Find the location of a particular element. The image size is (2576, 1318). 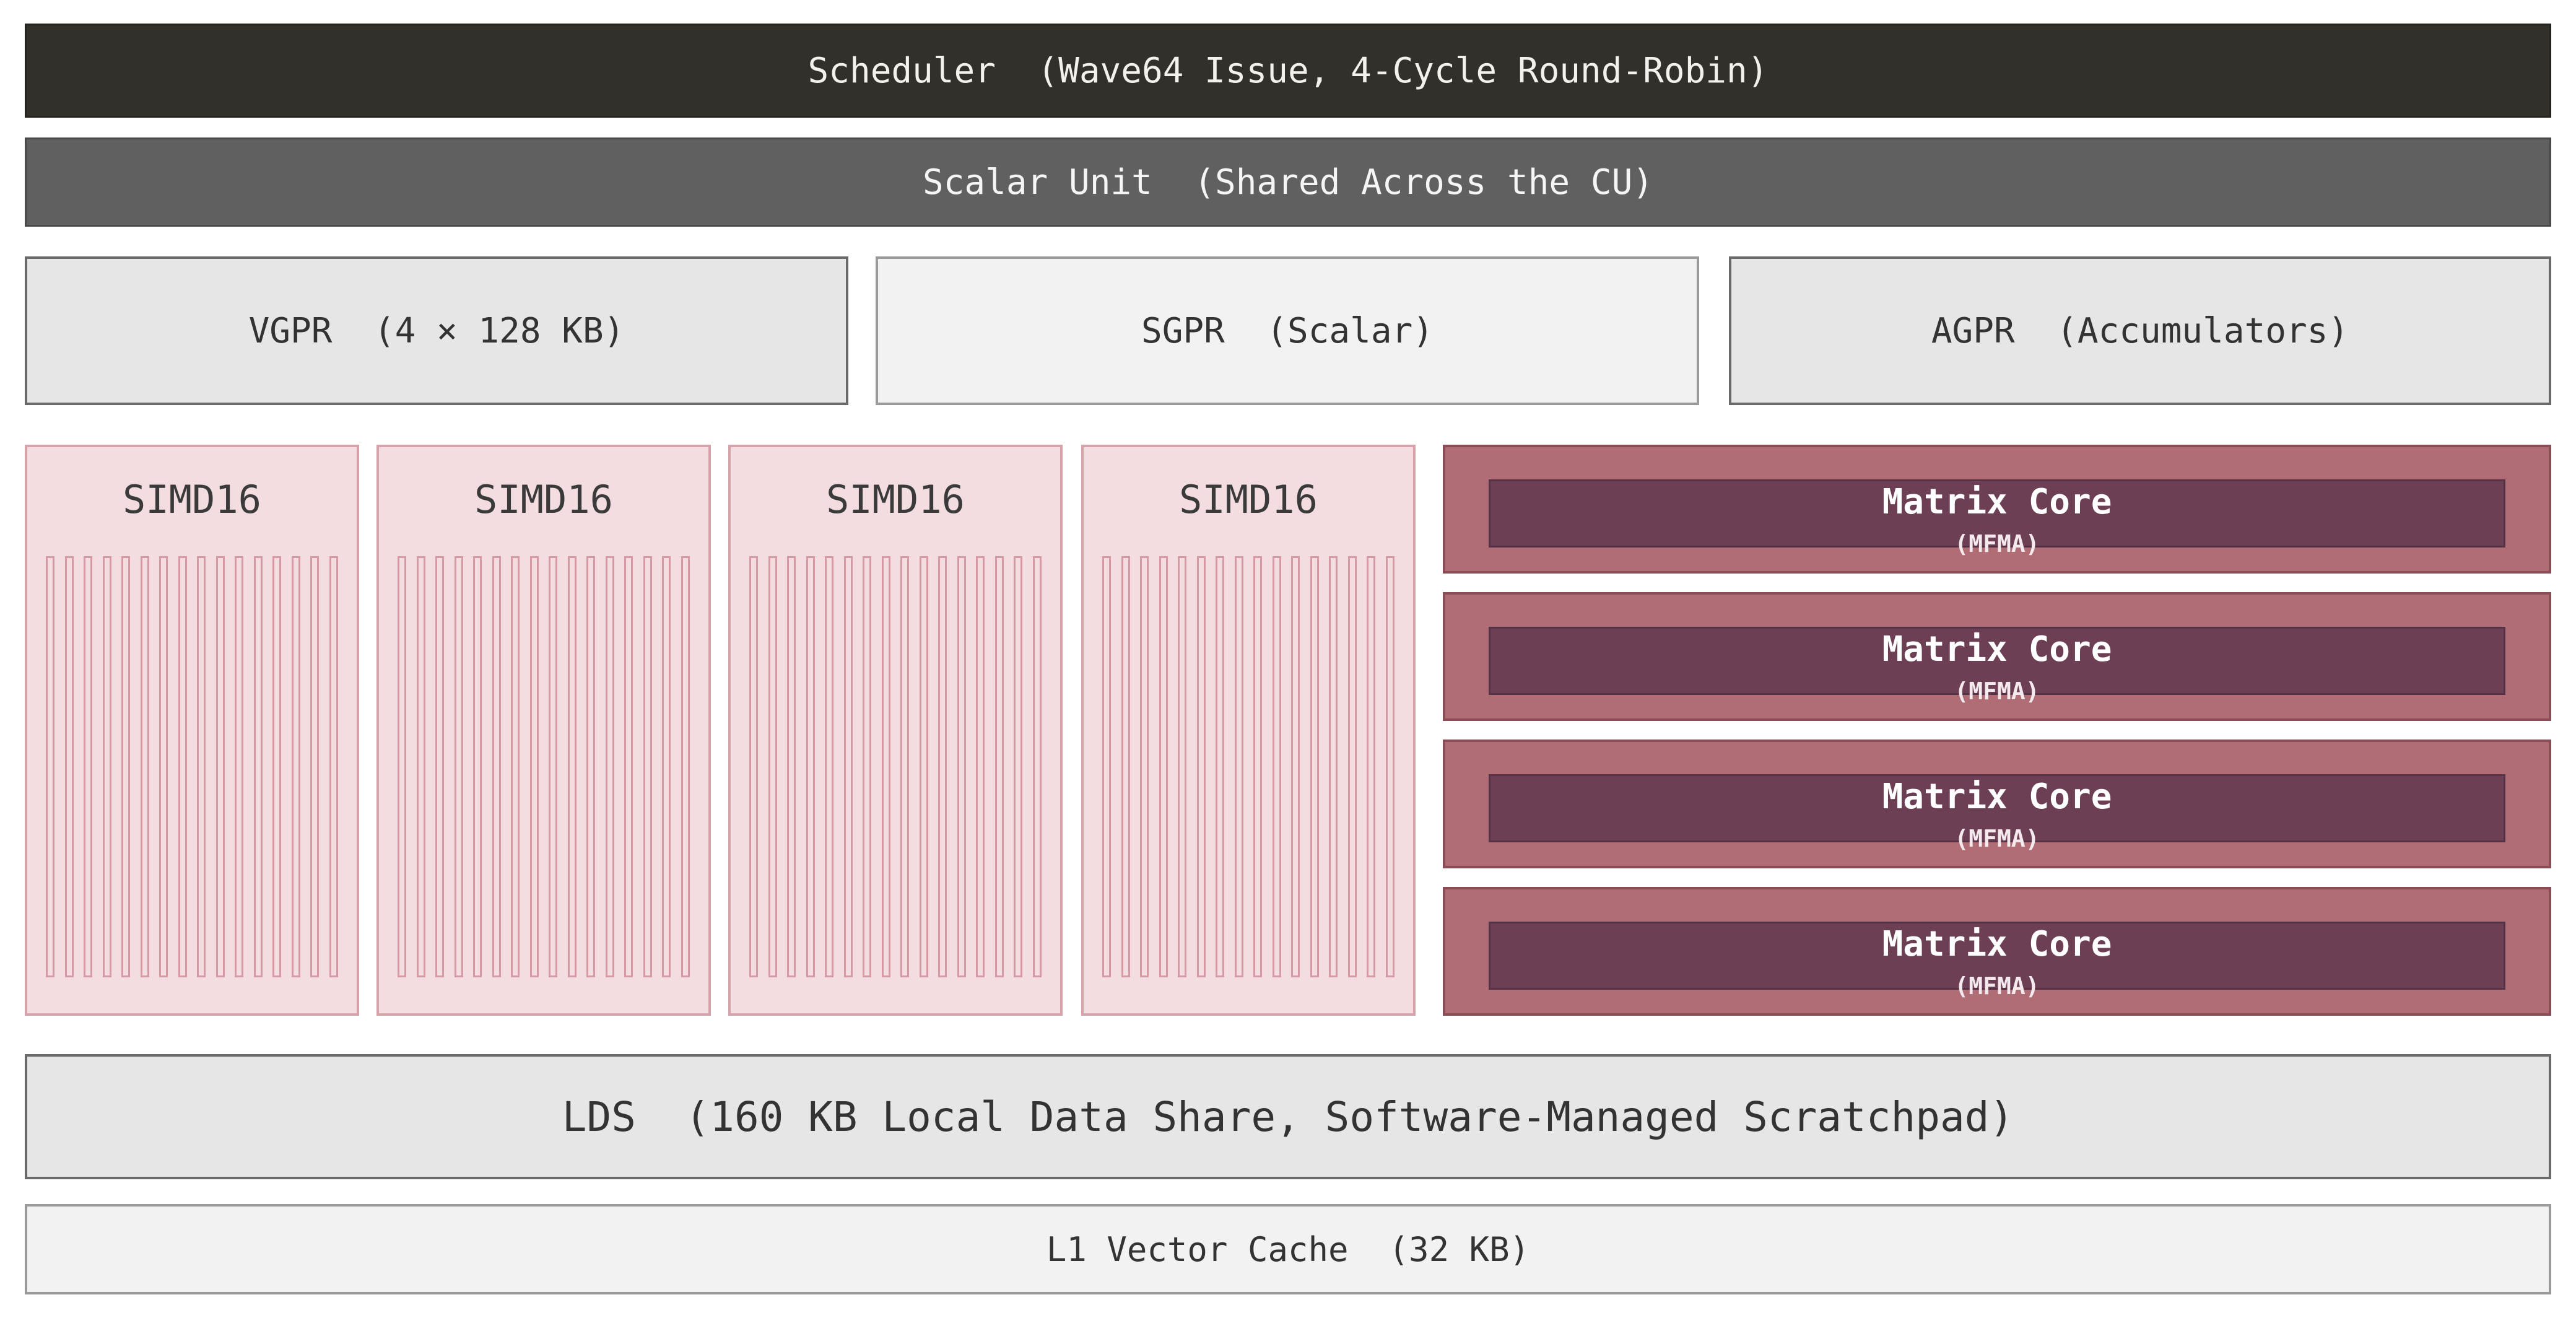

scalar-unit-block: Scalar Unit (Shared Across the CU) is located at coordinates (1288, 182).